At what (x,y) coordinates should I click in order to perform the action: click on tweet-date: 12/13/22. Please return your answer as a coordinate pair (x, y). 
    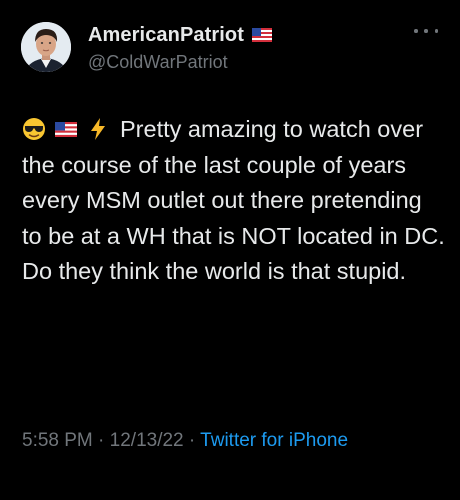
    Looking at the image, I should click on (147, 440).